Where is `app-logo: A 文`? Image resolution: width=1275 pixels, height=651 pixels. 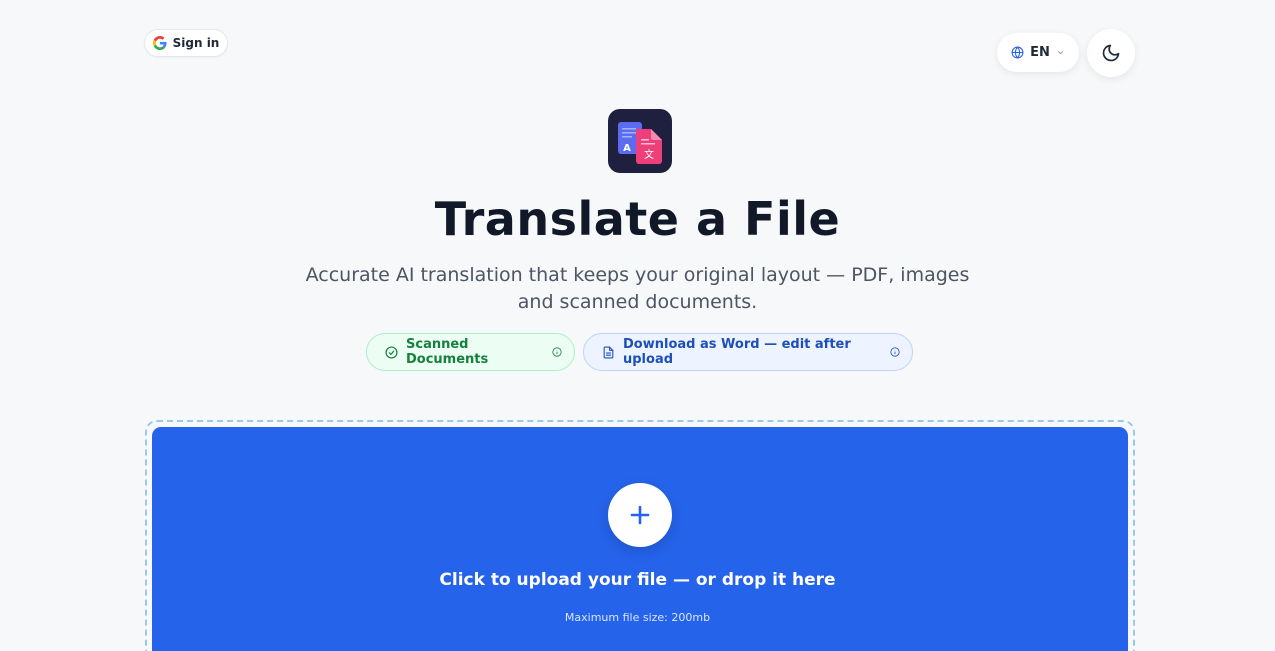
app-logo: A 文 is located at coordinates (640, 141).